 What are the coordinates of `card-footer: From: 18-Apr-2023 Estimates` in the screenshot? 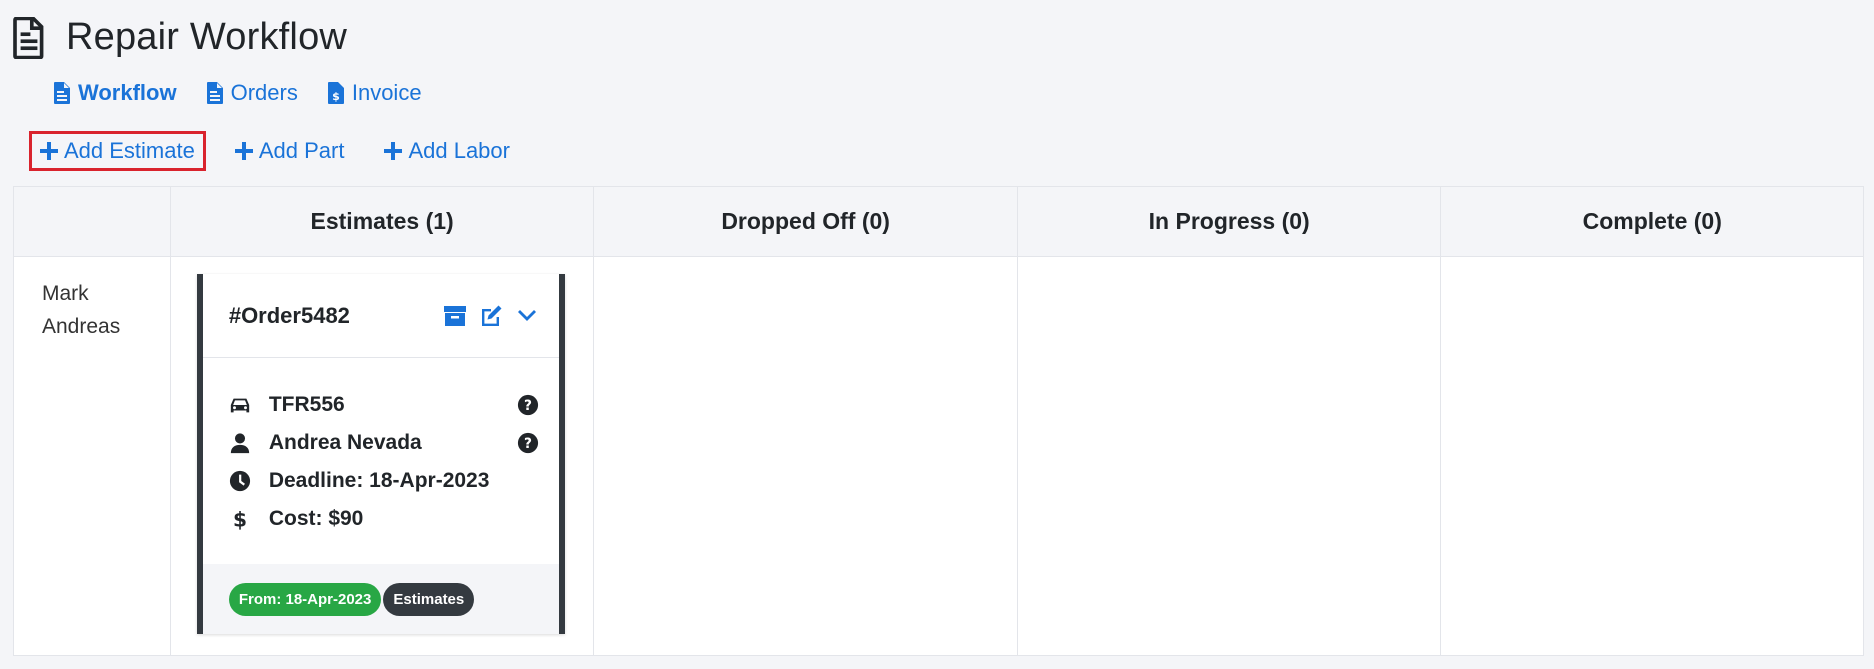 It's located at (380, 599).